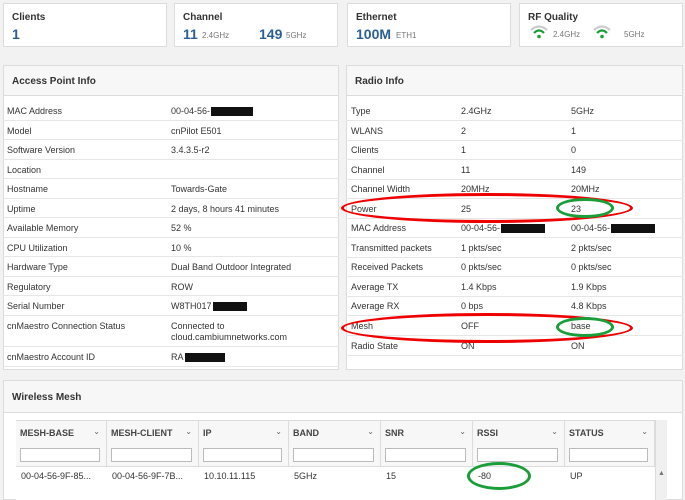 The height and width of the screenshot is (500, 685). What do you see at coordinates (47, 397) in the screenshot?
I see `panel-title: Wireless Mesh` at bounding box center [47, 397].